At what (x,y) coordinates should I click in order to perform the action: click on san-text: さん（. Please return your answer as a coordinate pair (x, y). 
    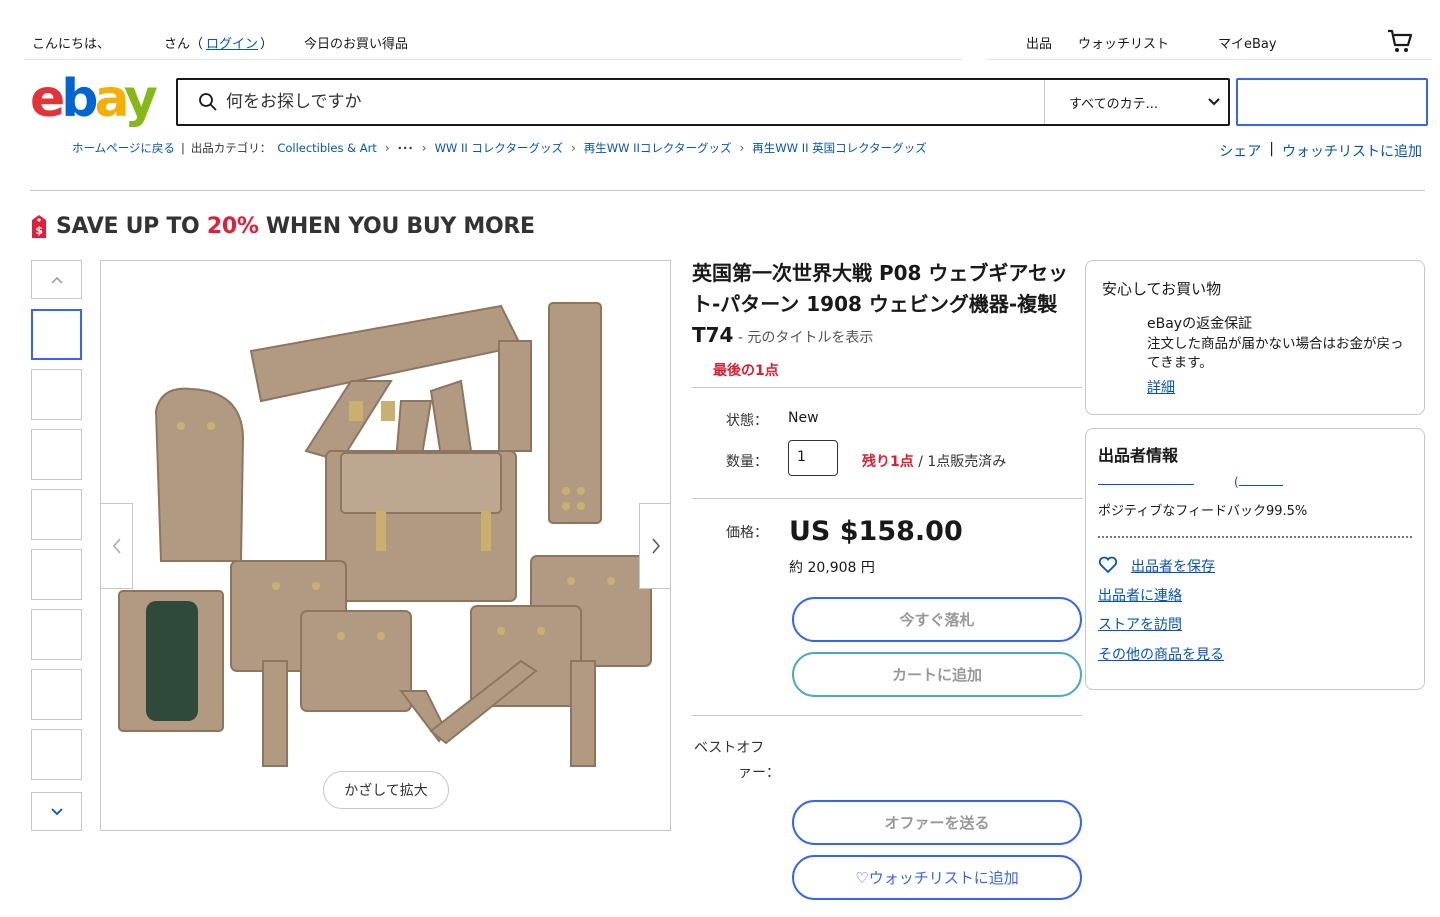
    Looking at the image, I should click on (184, 44).